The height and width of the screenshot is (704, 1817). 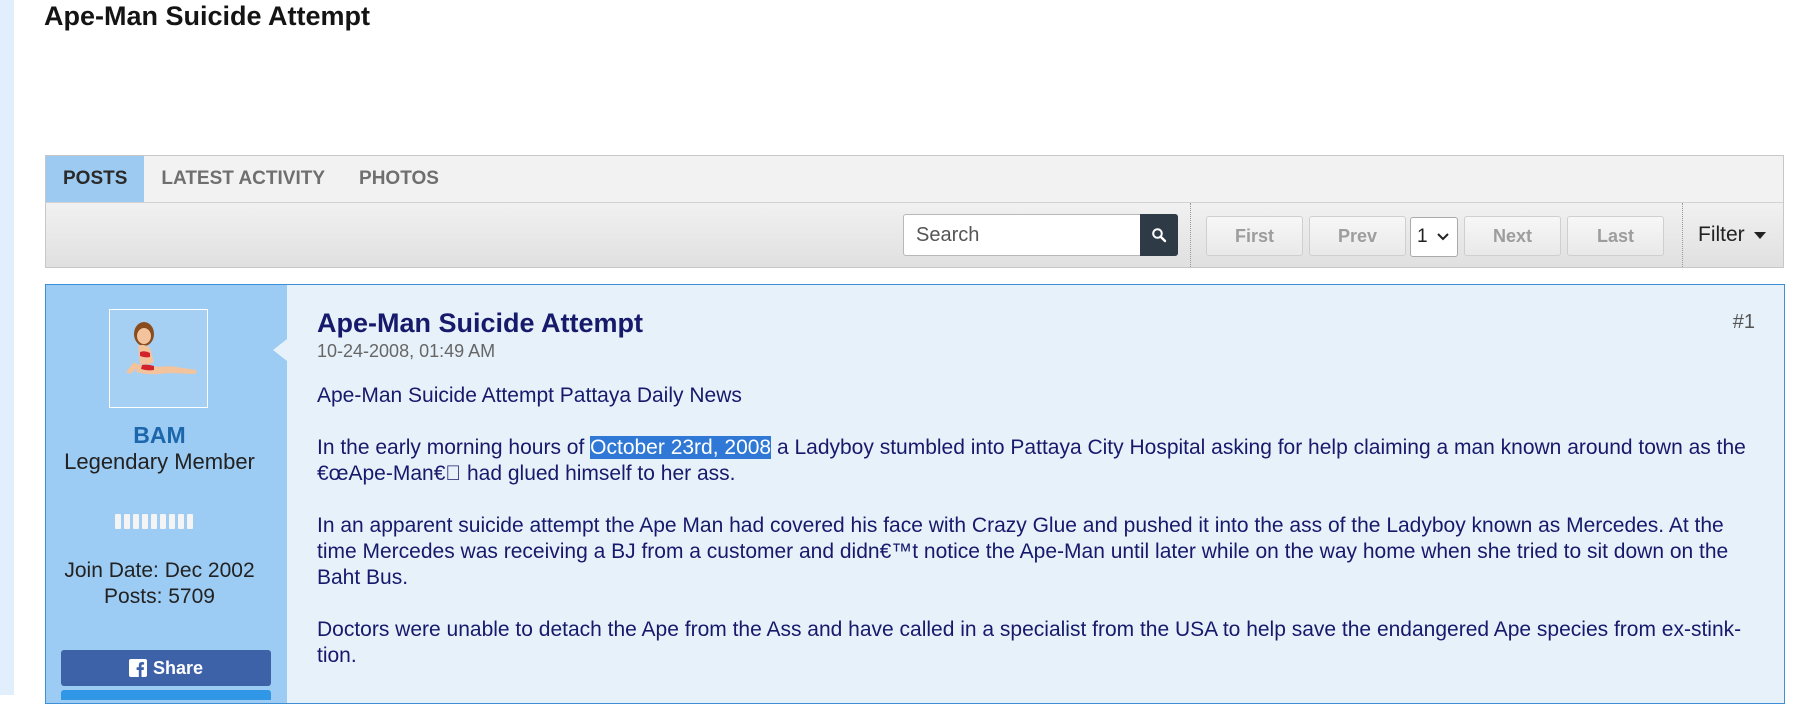 I want to click on avatar, so click(x=158, y=358).